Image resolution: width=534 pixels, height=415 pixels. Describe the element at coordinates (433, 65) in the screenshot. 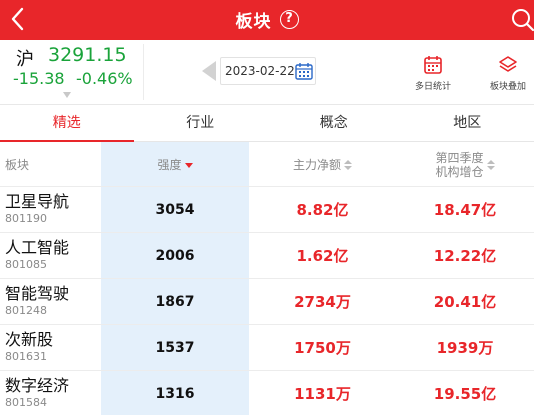

I see `calendar-stats-icon` at that location.